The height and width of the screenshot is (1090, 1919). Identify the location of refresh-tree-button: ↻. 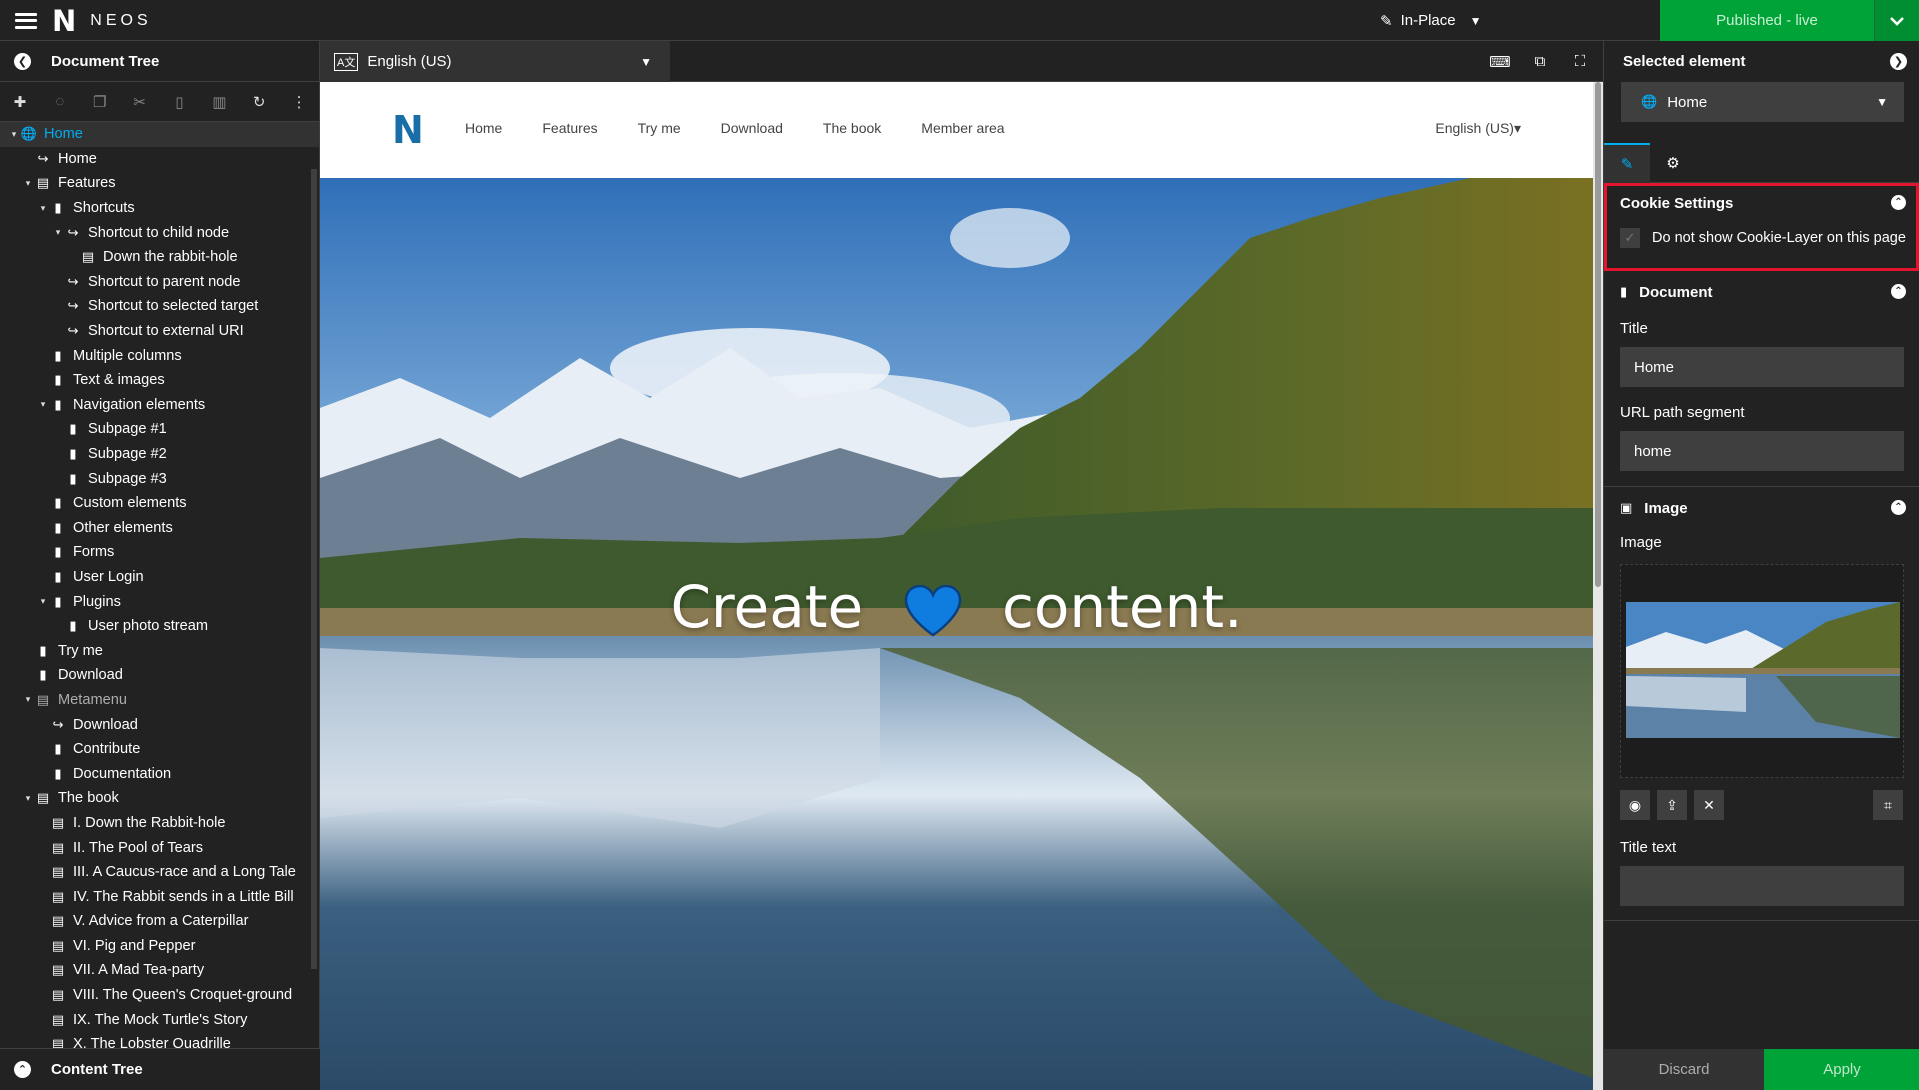
(259, 102).